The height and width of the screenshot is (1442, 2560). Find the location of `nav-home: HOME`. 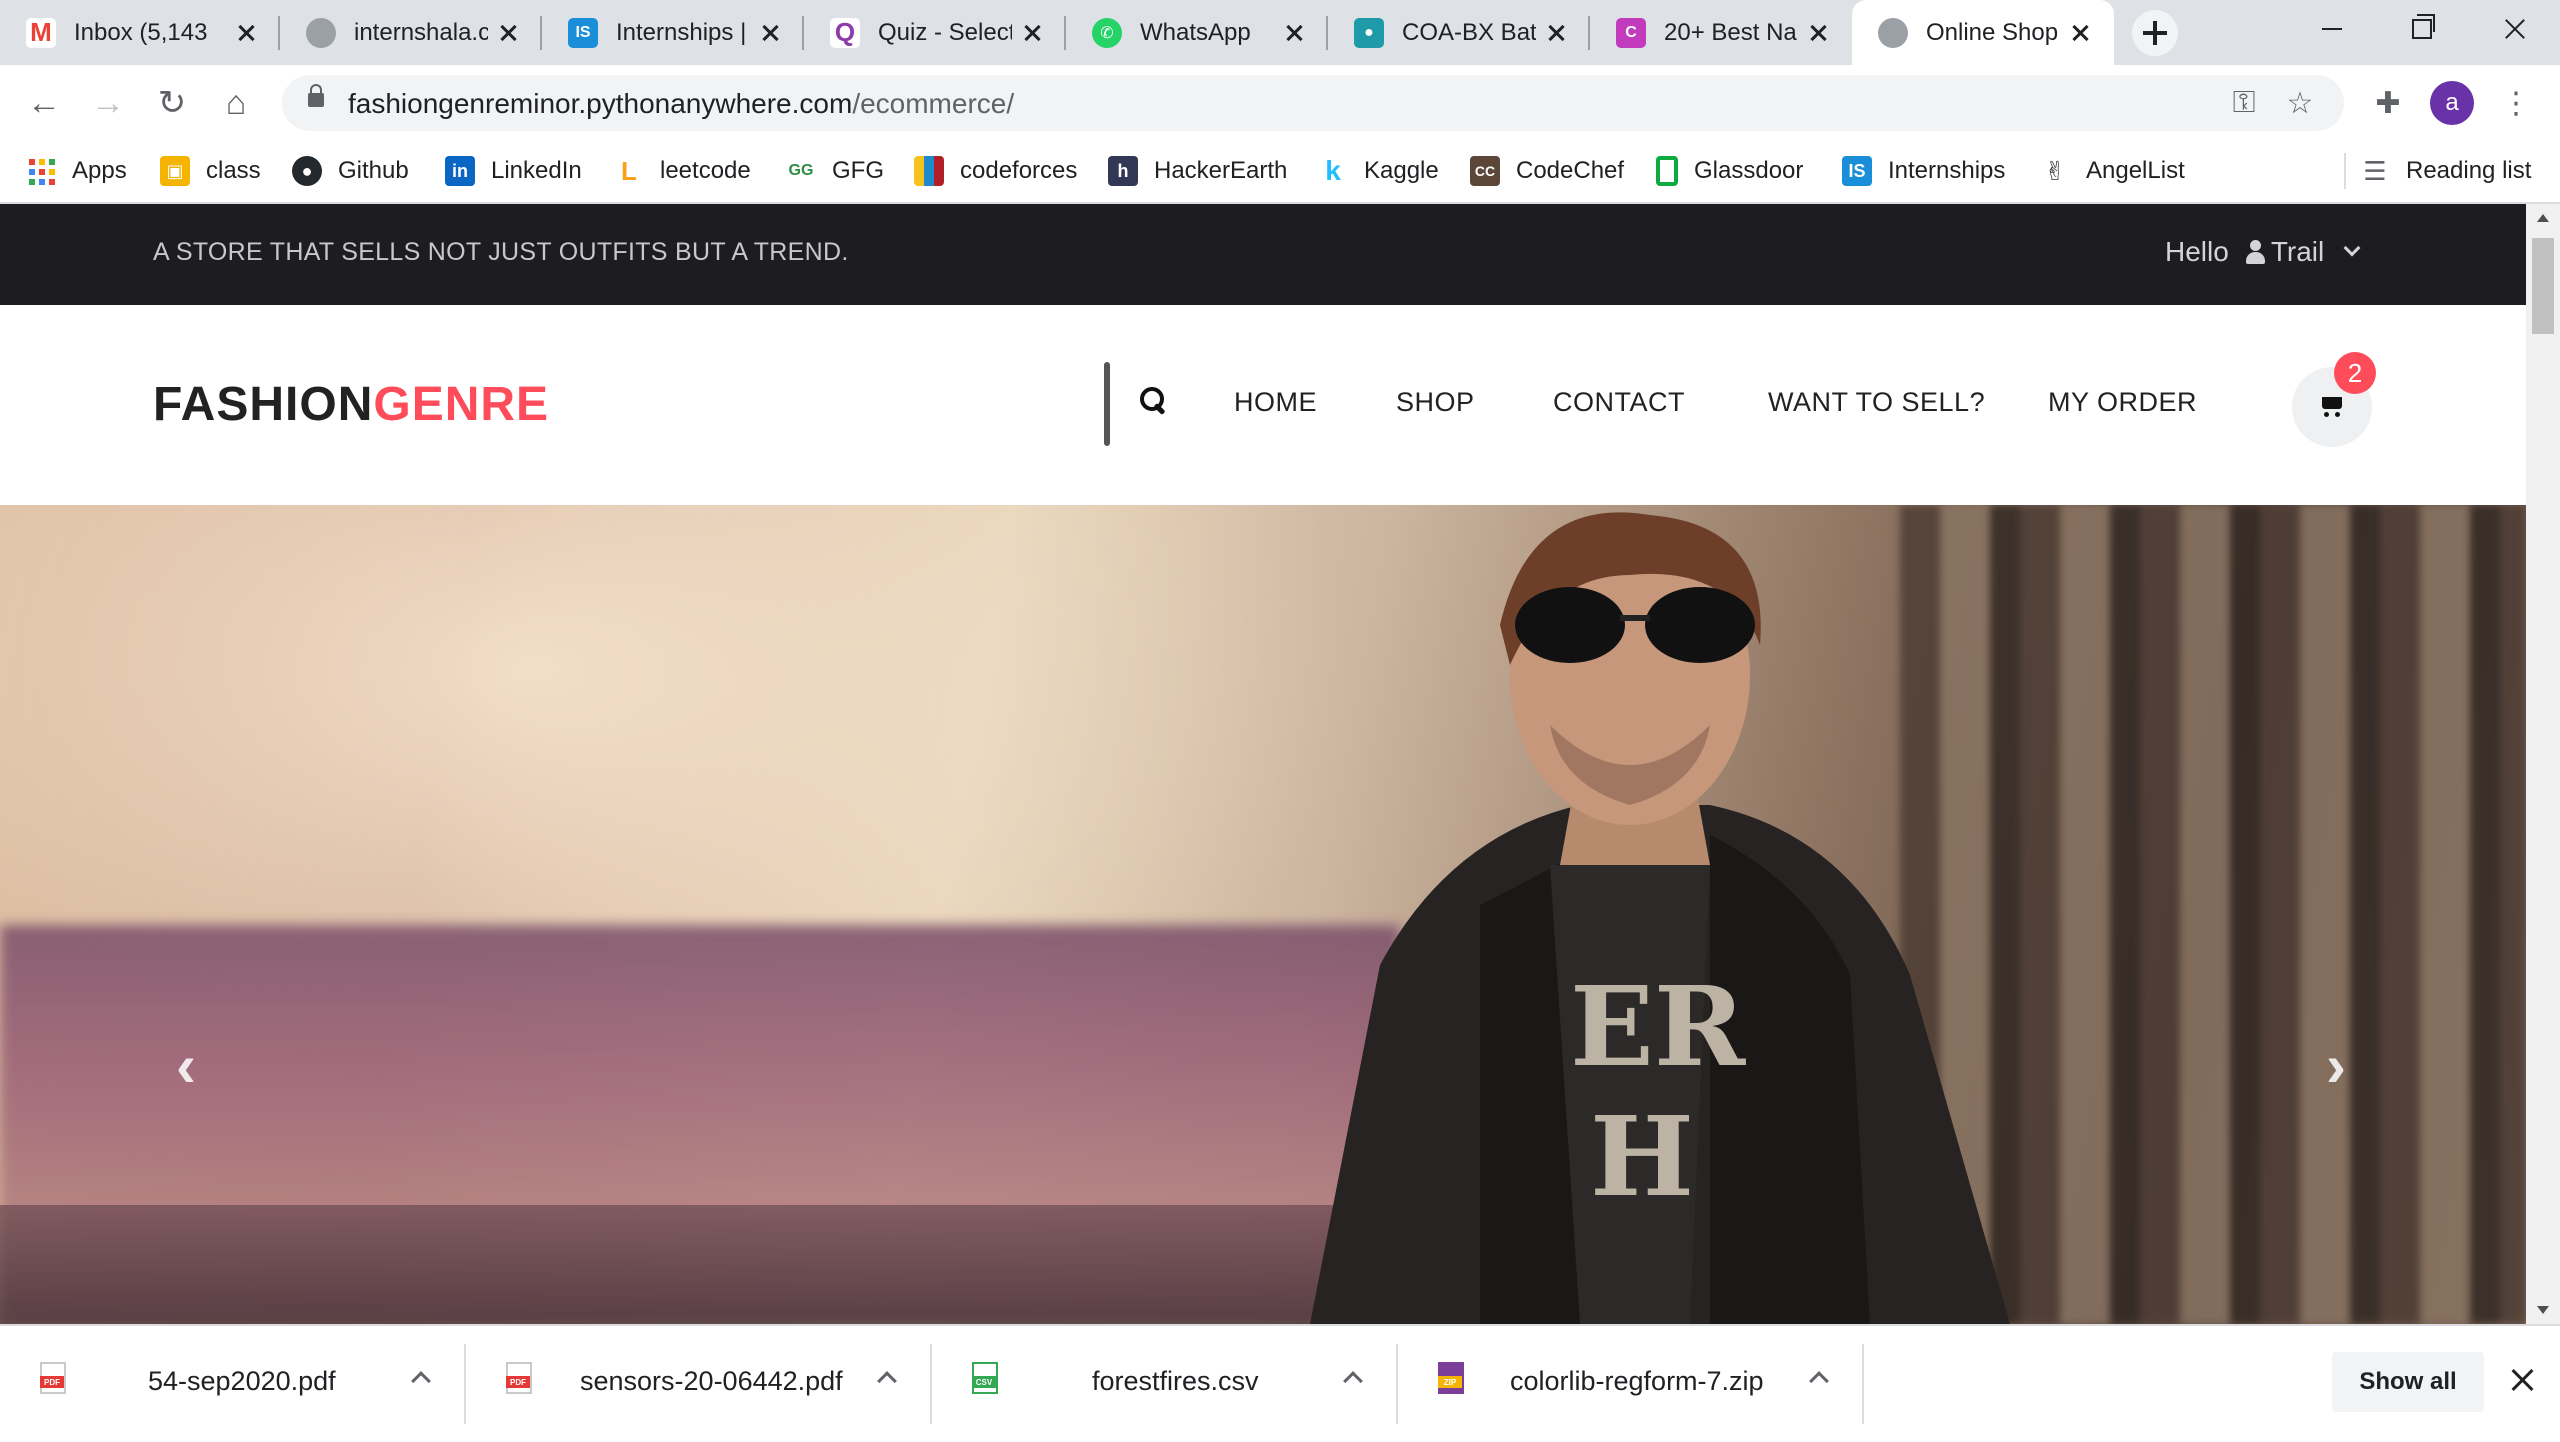

nav-home: HOME is located at coordinates (1275, 402).